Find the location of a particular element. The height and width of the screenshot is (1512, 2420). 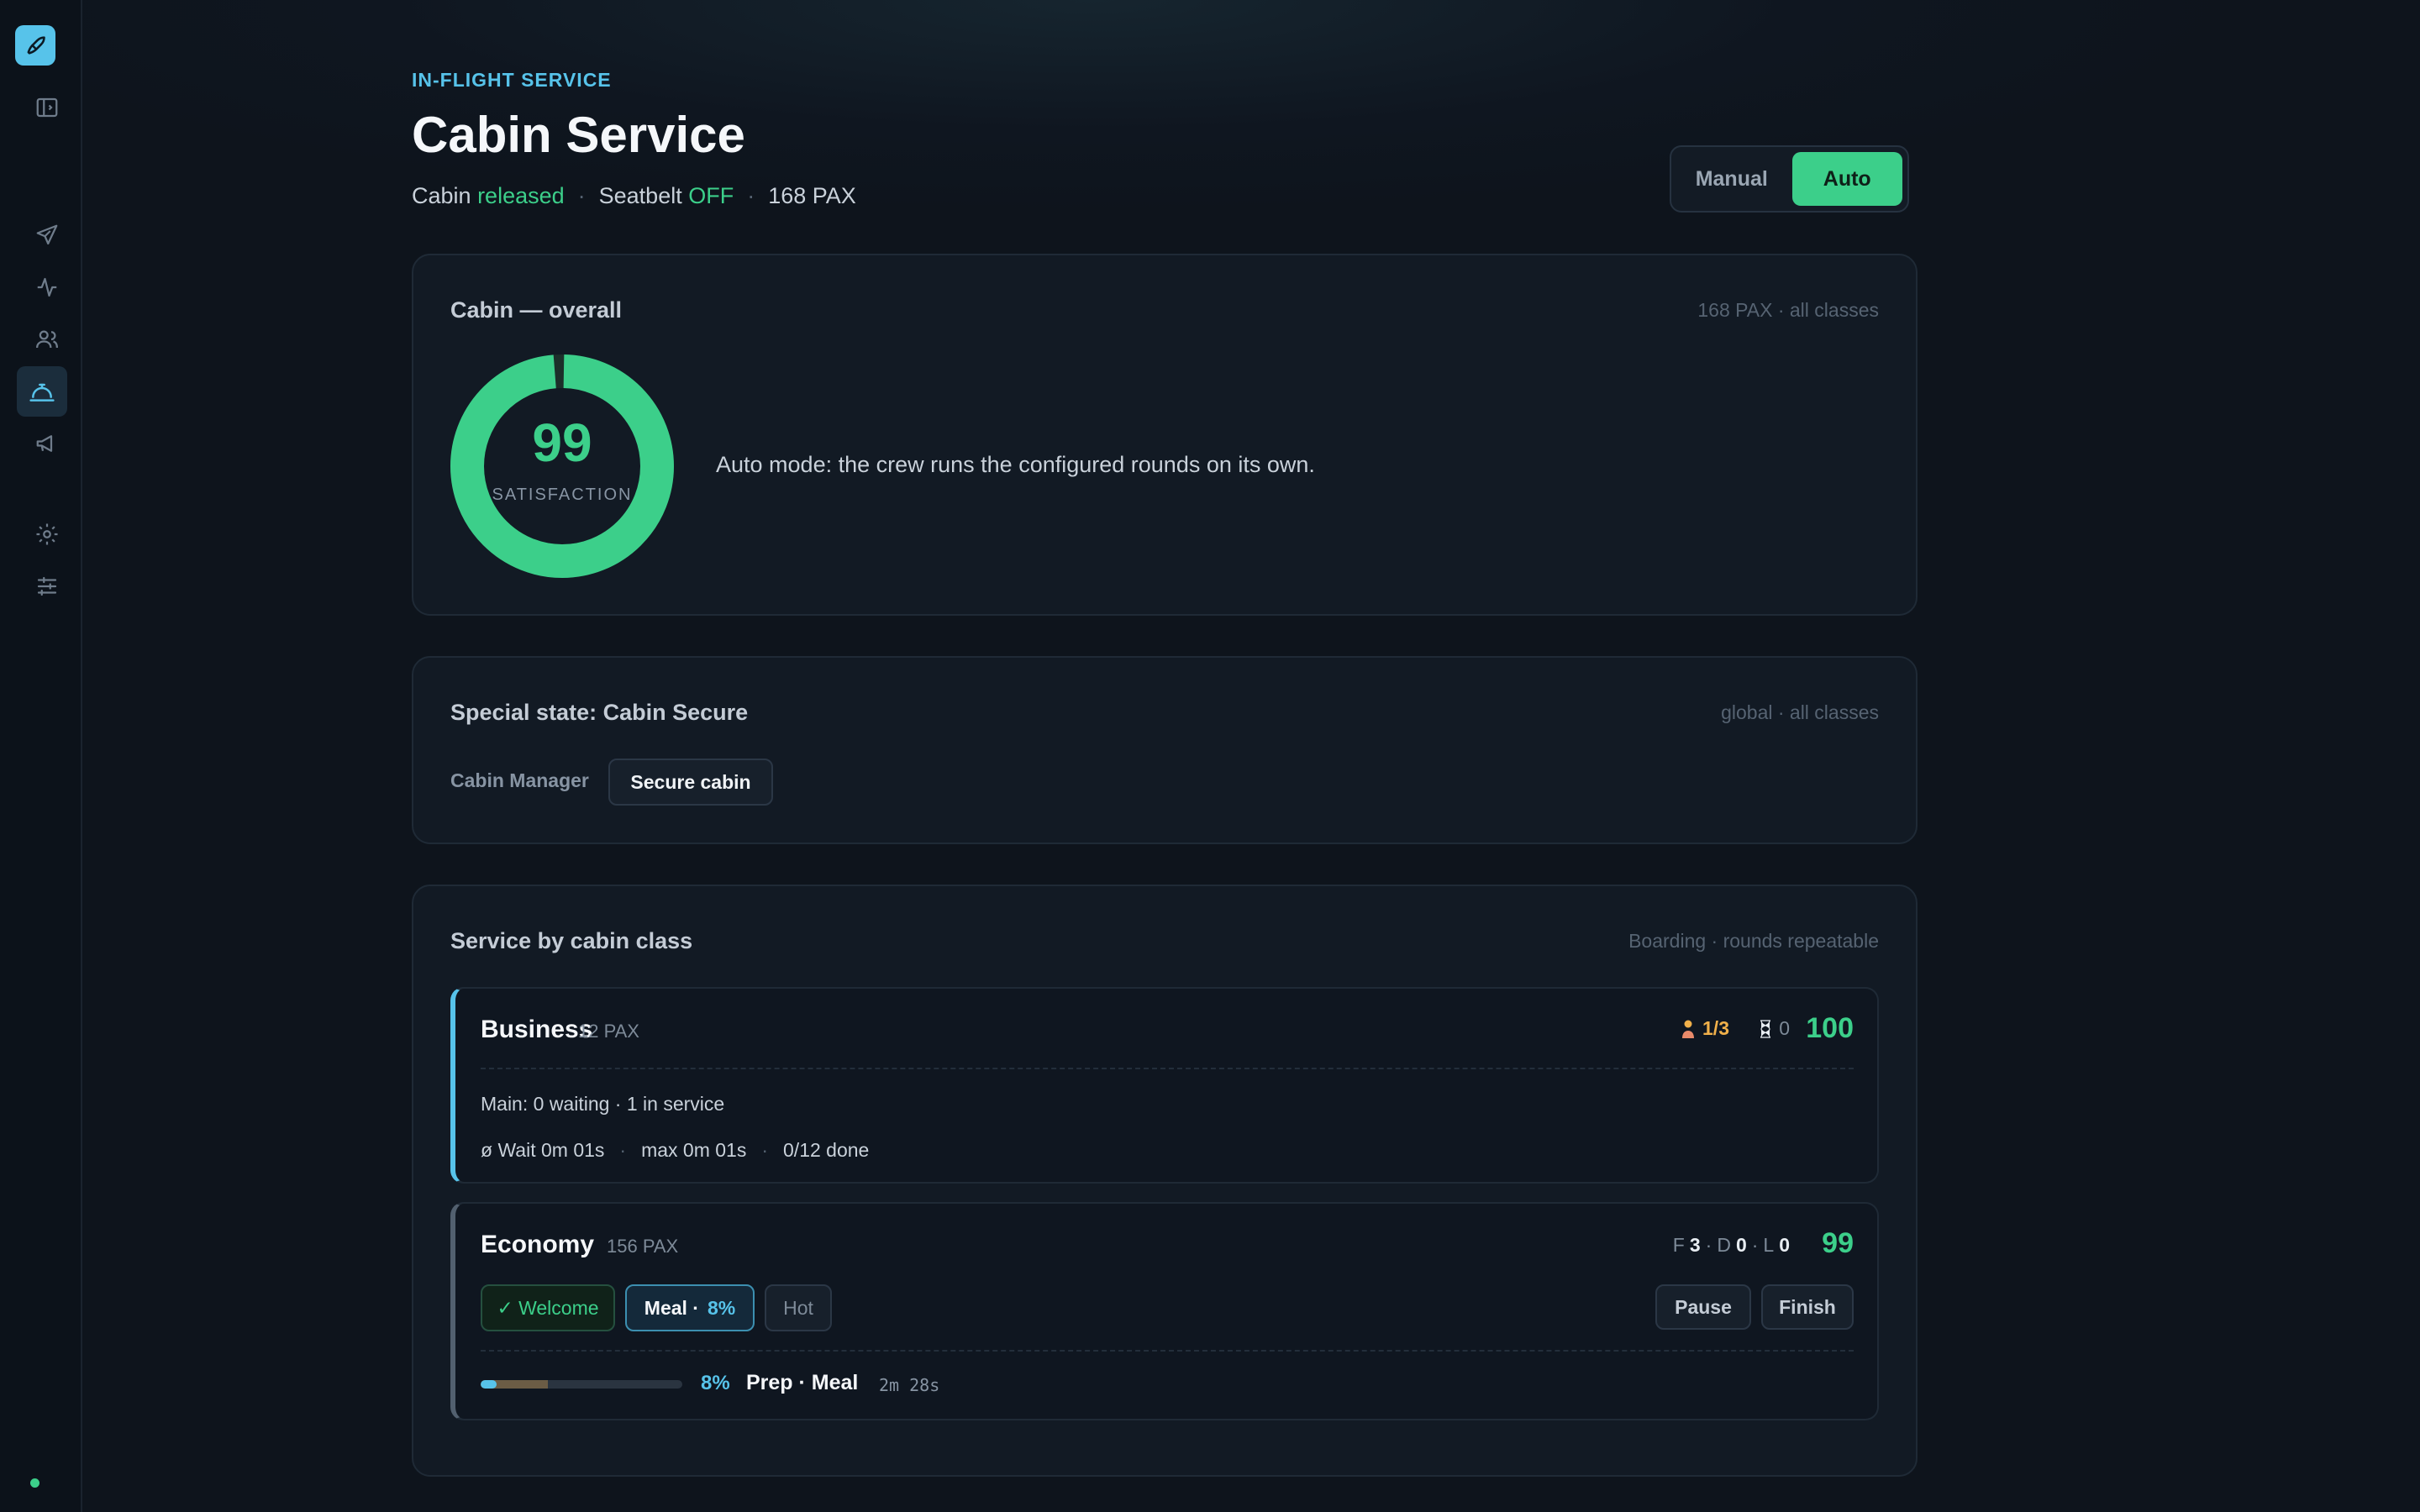

round-meal-percent: 8% is located at coordinates (721, 1307).